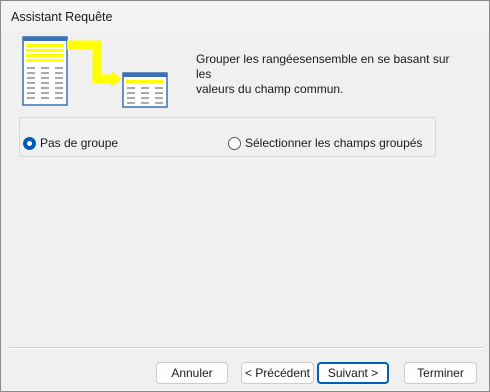 The width and height of the screenshot is (490, 392). I want to click on previous-button: < Précédent, so click(277, 373).